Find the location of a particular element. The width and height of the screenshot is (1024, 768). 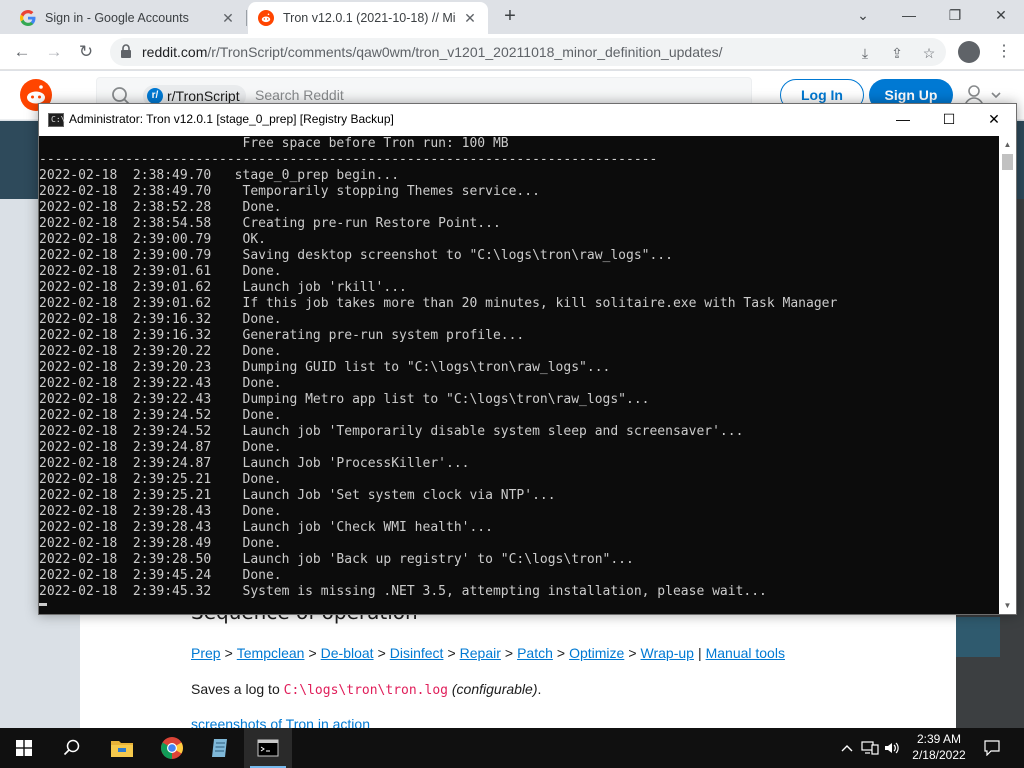

new-tab-button: + is located at coordinates (510, 16).